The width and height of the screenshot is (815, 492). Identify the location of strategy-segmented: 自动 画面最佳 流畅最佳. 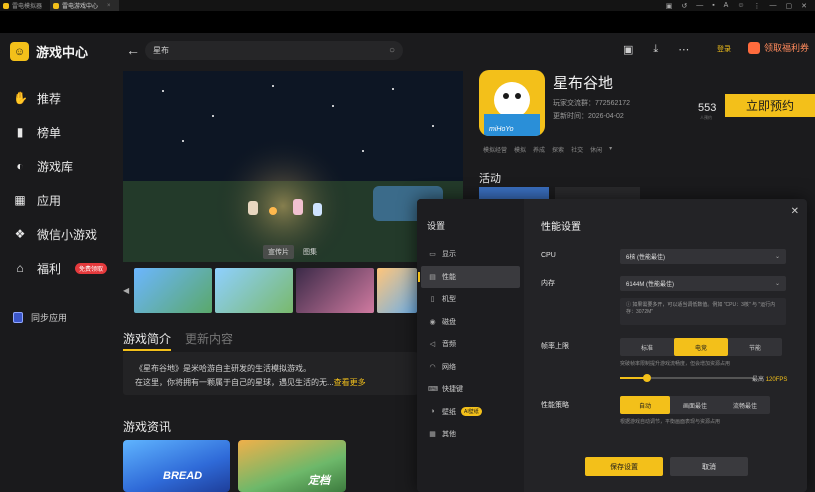
(695, 405).